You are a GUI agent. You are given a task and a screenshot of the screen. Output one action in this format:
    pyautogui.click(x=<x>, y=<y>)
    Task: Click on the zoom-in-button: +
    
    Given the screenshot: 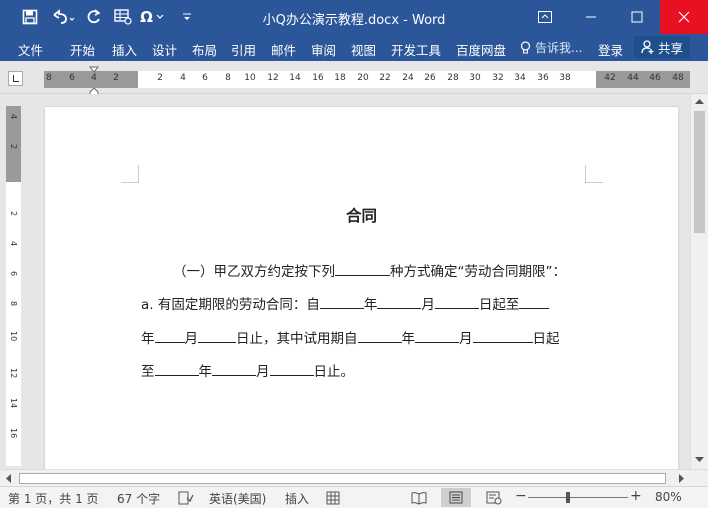 What is the action you would take?
    pyautogui.click(x=636, y=496)
    